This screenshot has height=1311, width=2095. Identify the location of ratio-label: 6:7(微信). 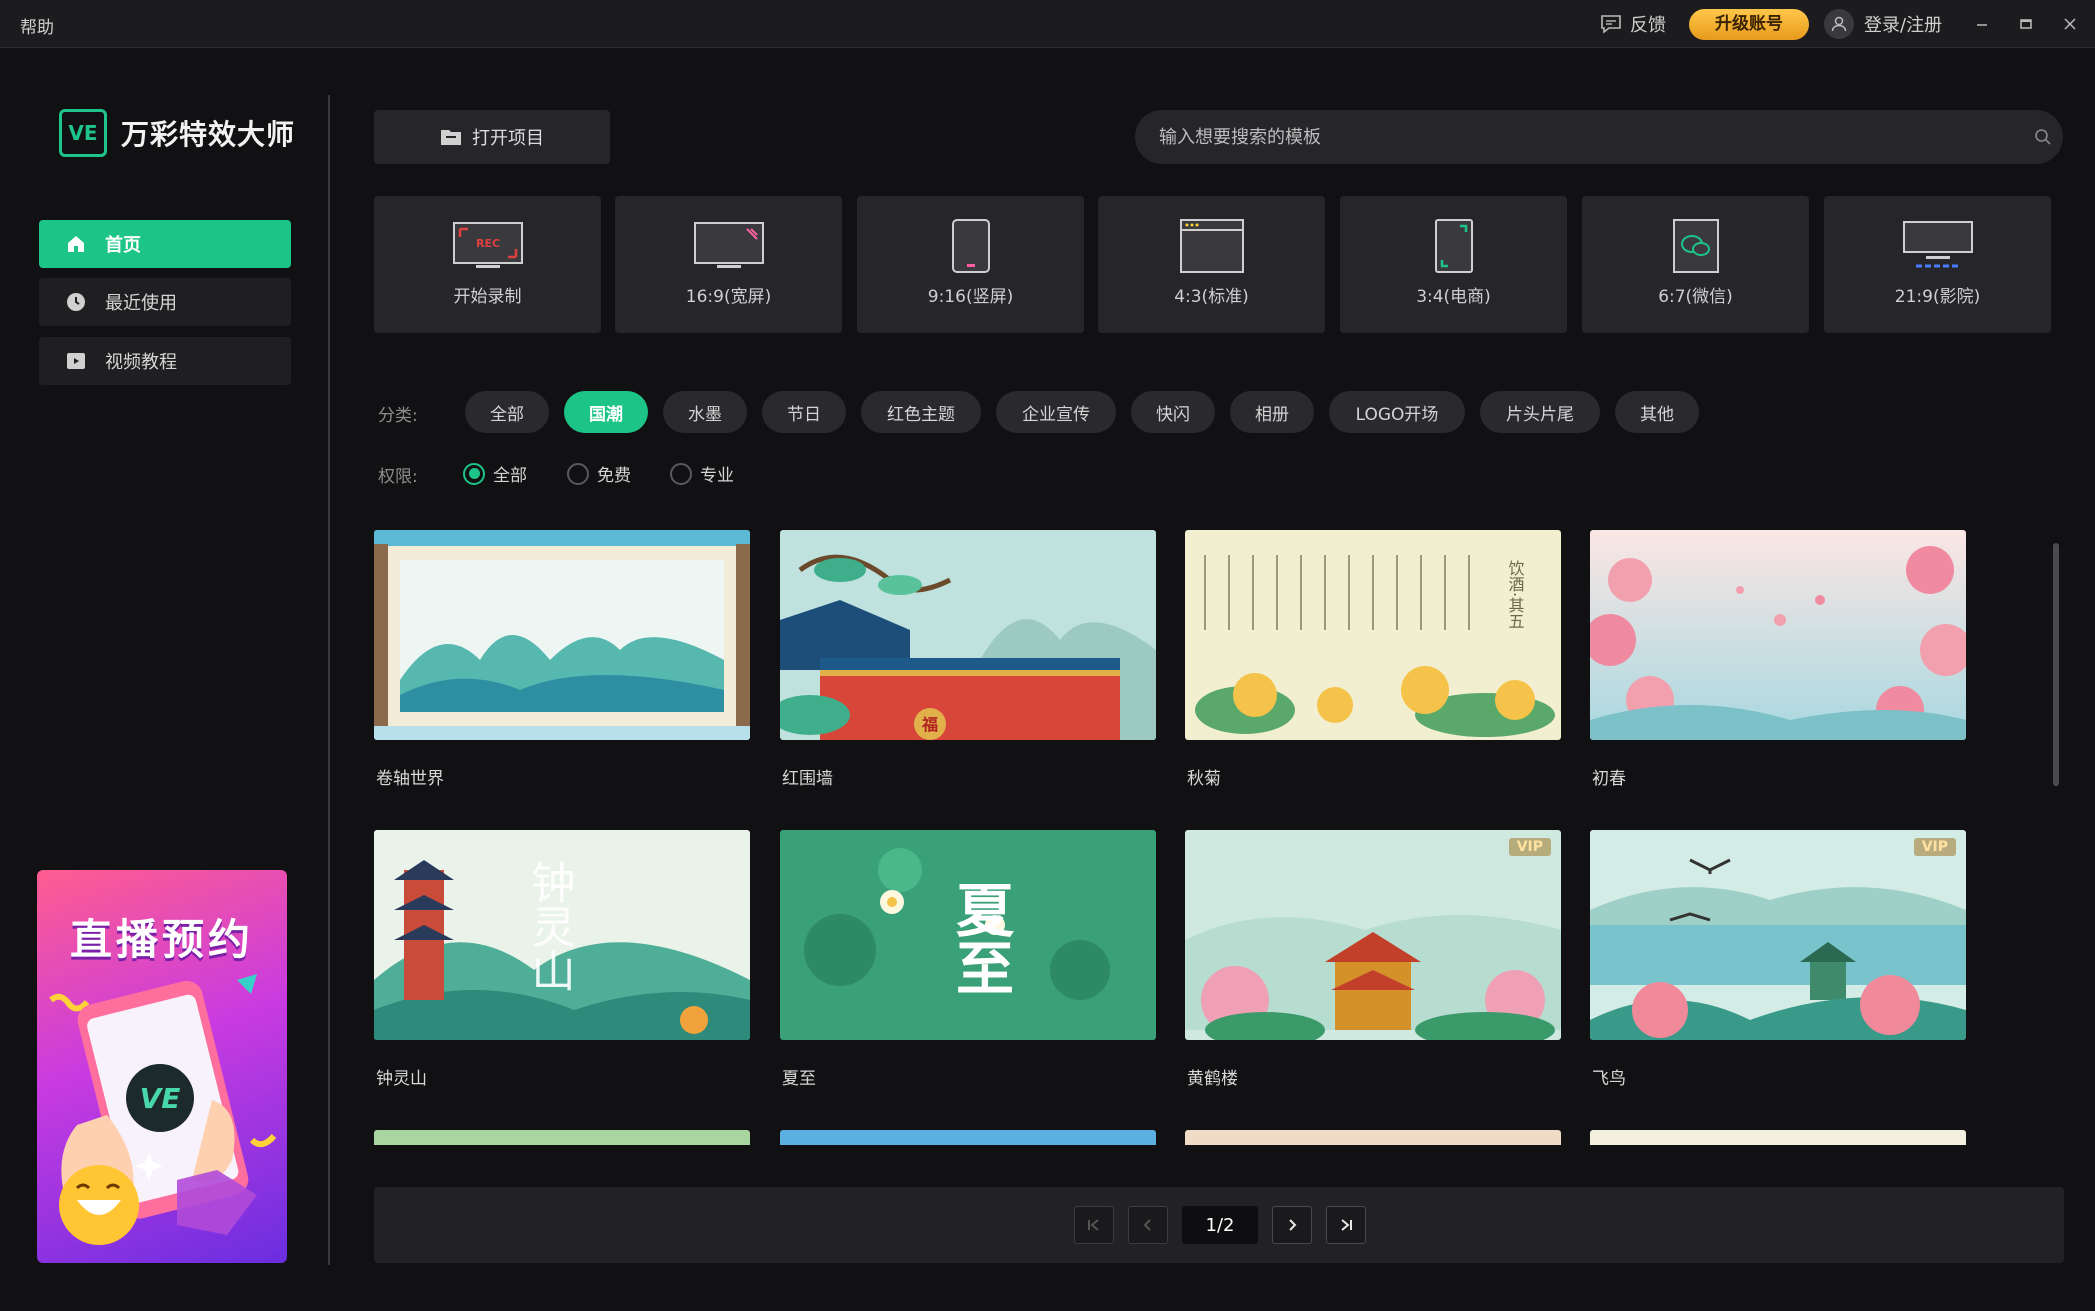
(1695, 297).